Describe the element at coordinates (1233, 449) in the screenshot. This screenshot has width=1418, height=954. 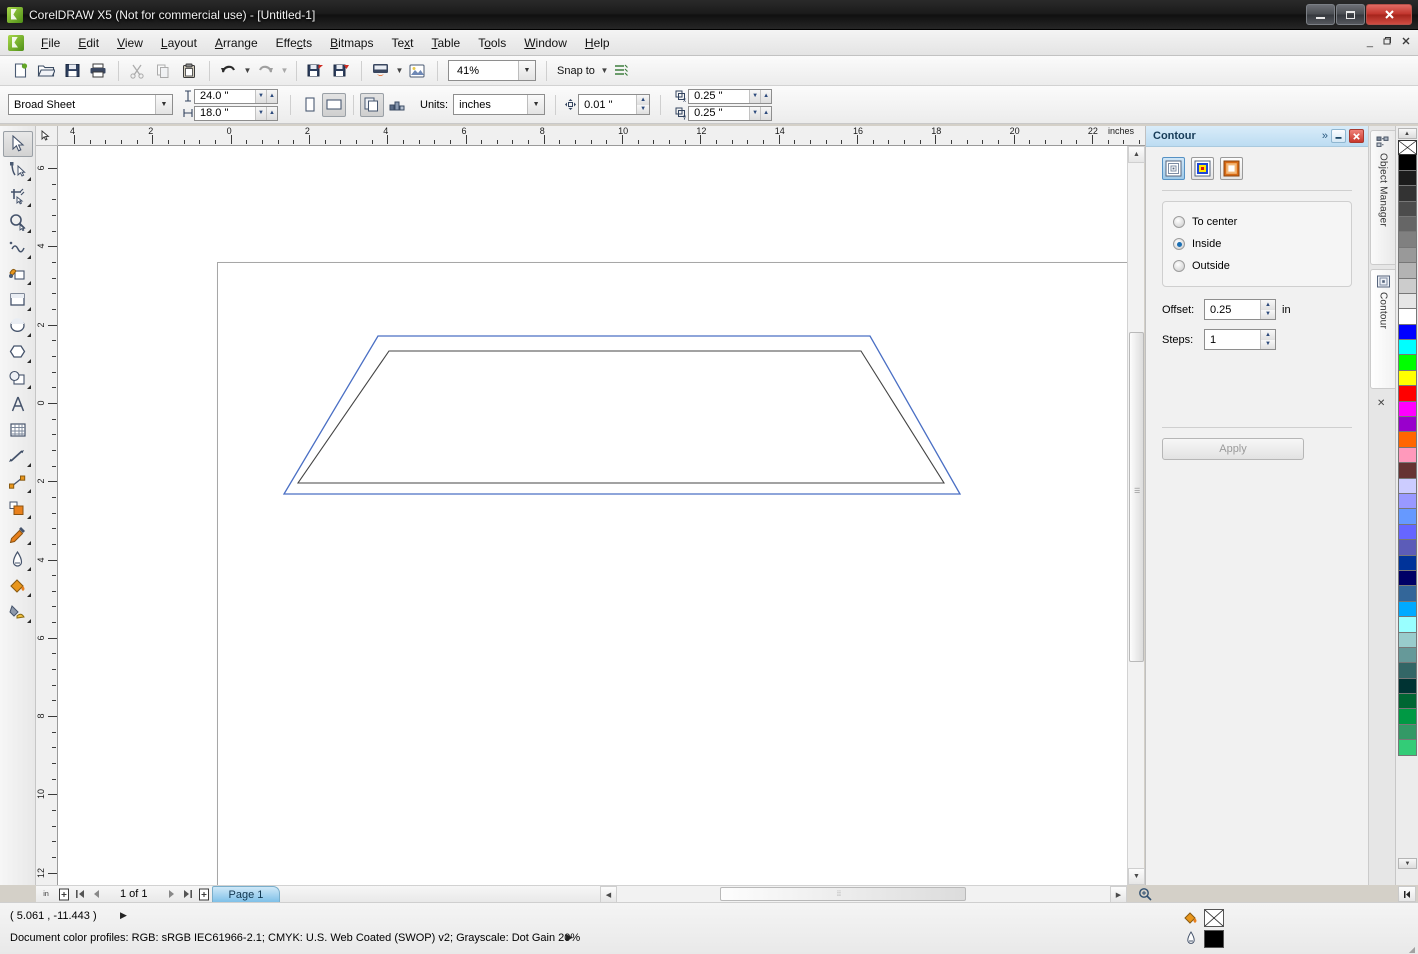
I see `apply-button: Apply` at that location.